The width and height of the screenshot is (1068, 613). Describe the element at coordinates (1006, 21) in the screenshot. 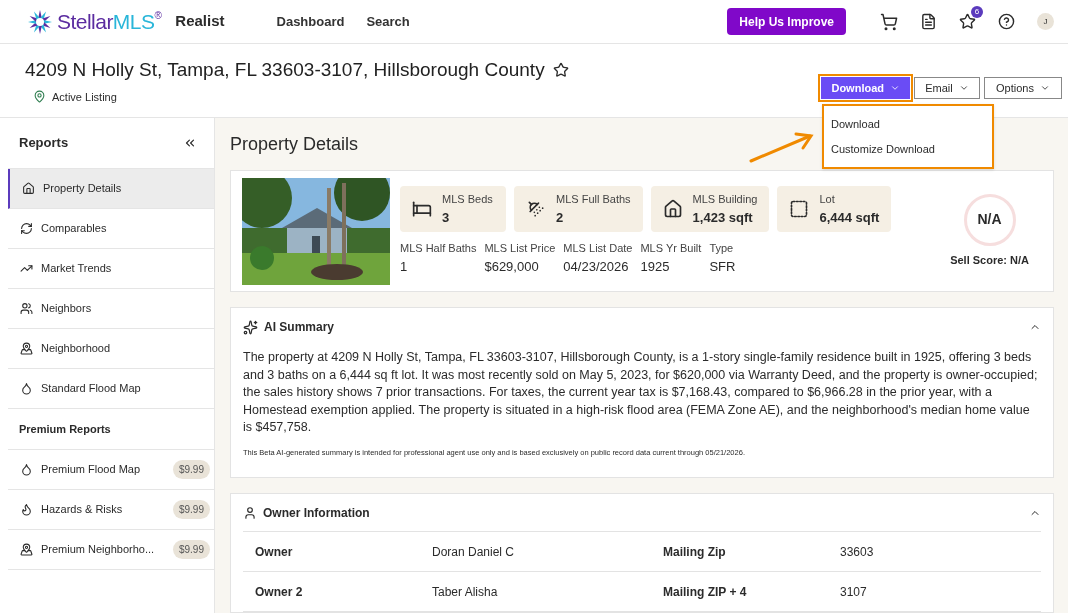

I see `help-icon` at that location.